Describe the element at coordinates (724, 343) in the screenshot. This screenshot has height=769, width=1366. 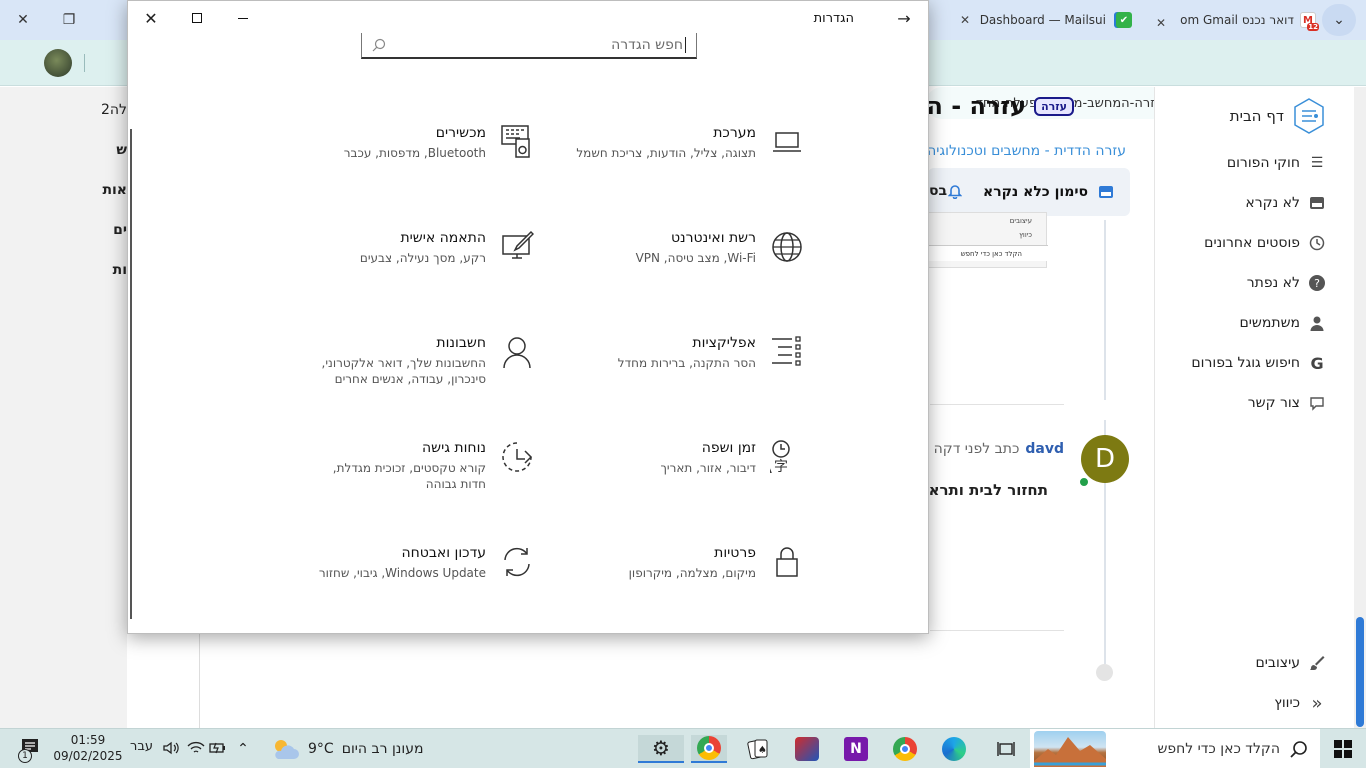
I see `category-title: אפליקציות` at that location.